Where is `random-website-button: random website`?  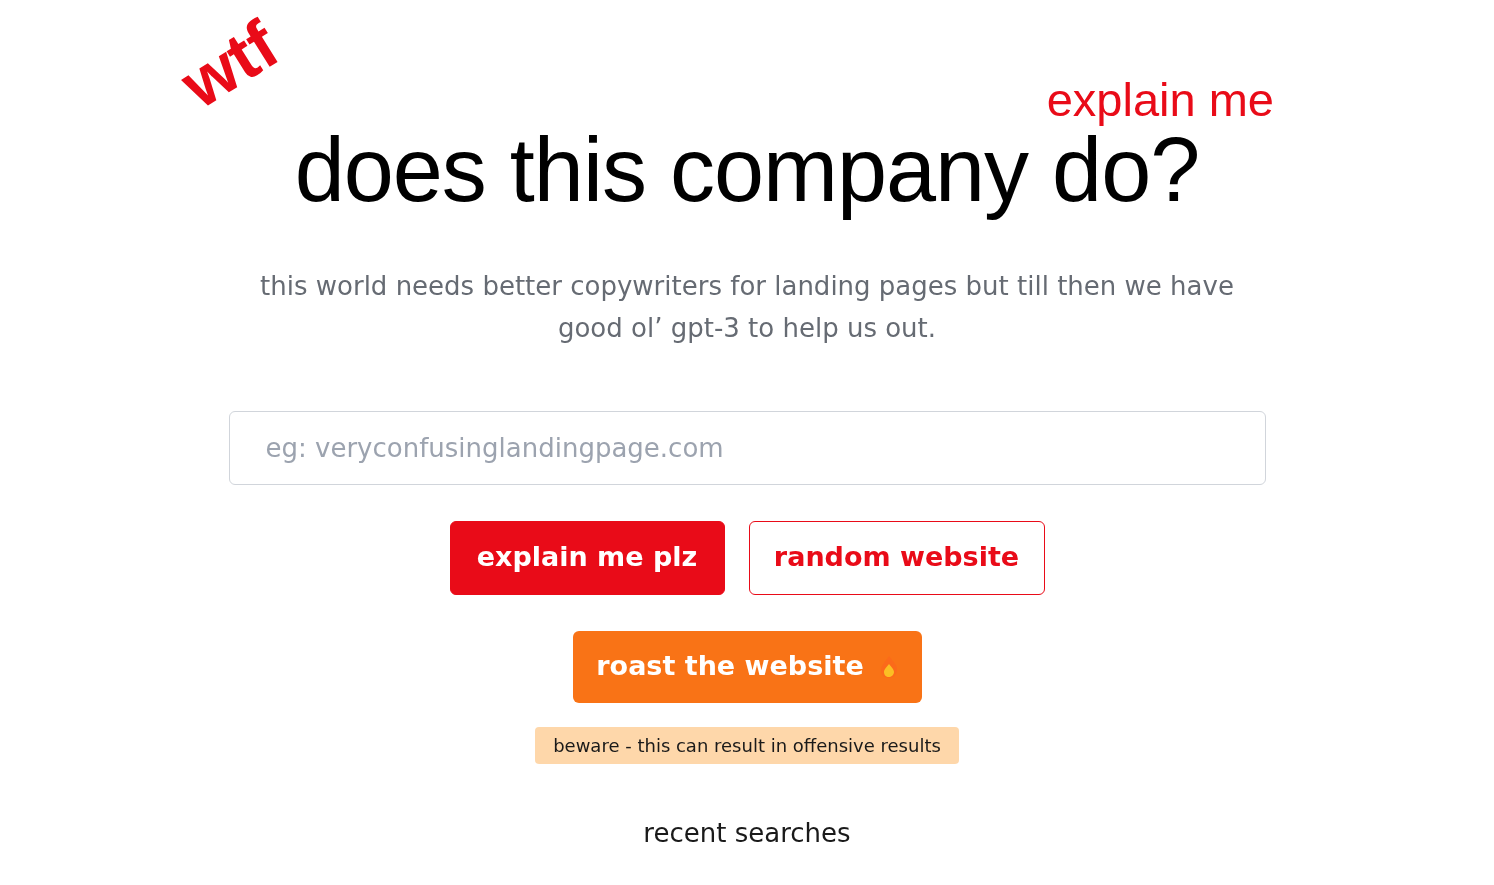
random-website-button: random website is located at coordinates (896, 557).